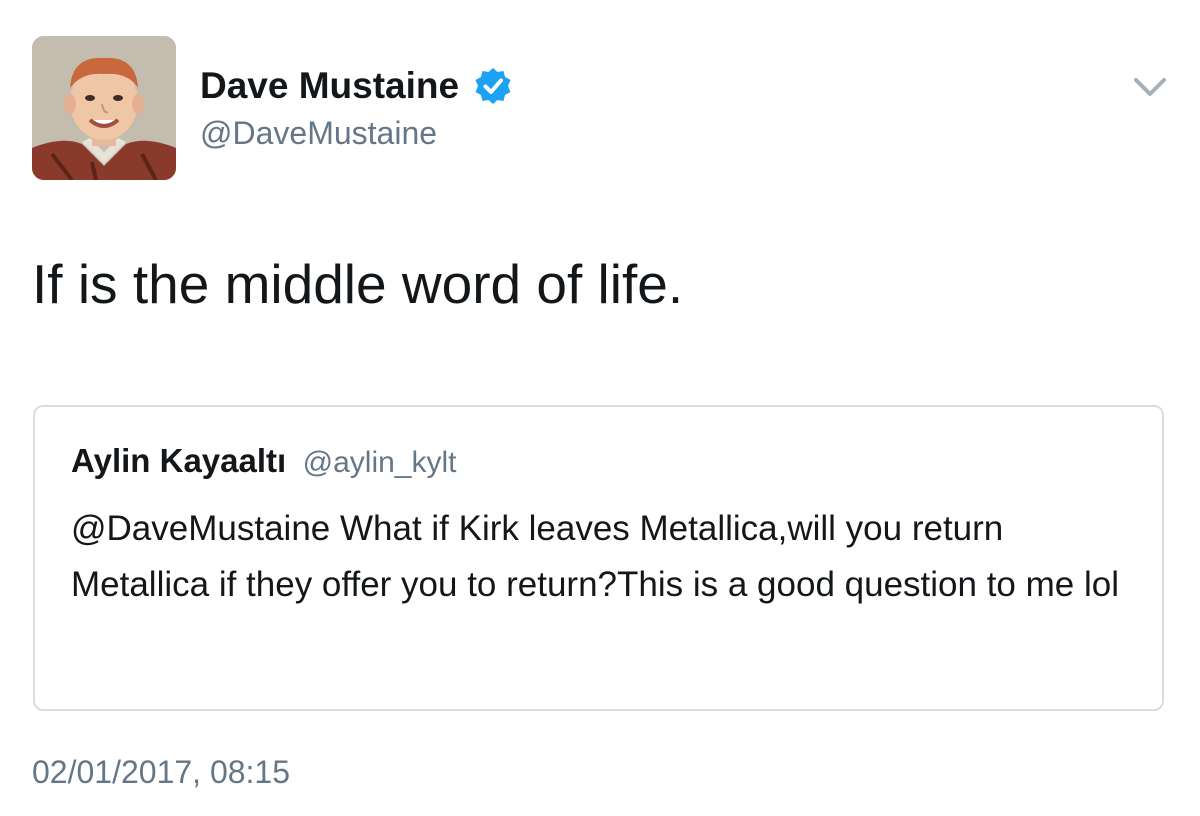 Image resolution: width=1200 pixels, height=816 pixels. What do you see at coordinates (1150, 87) in the screenshot?
I see `chevron-down-icon` at bounding box center [1150, 87].